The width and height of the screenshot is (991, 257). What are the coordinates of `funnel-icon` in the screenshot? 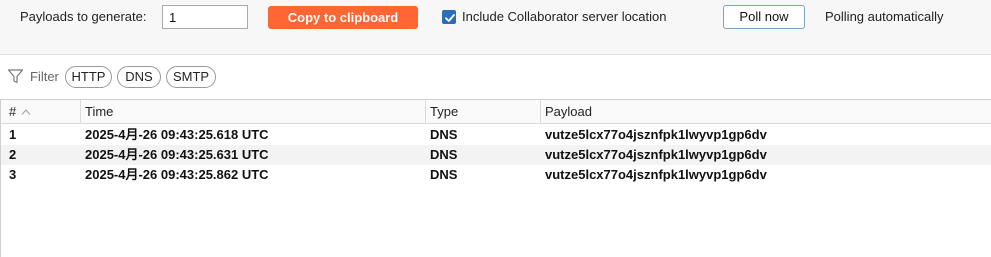 It's located at (15, 78).